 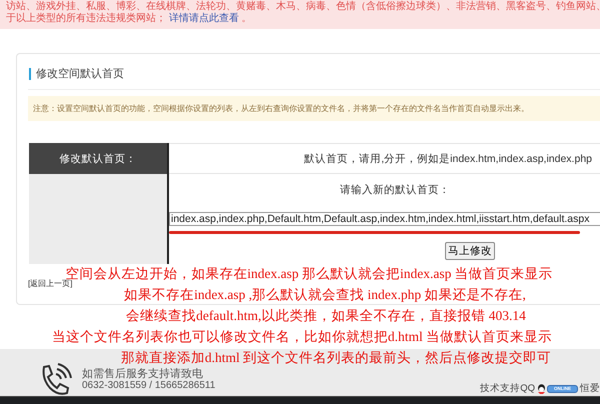 What do you see at coordinates (395, 190) in the screenshot?
I see `prompt-text: 请输入新的默认首页：` at bounding box center [395, 190].